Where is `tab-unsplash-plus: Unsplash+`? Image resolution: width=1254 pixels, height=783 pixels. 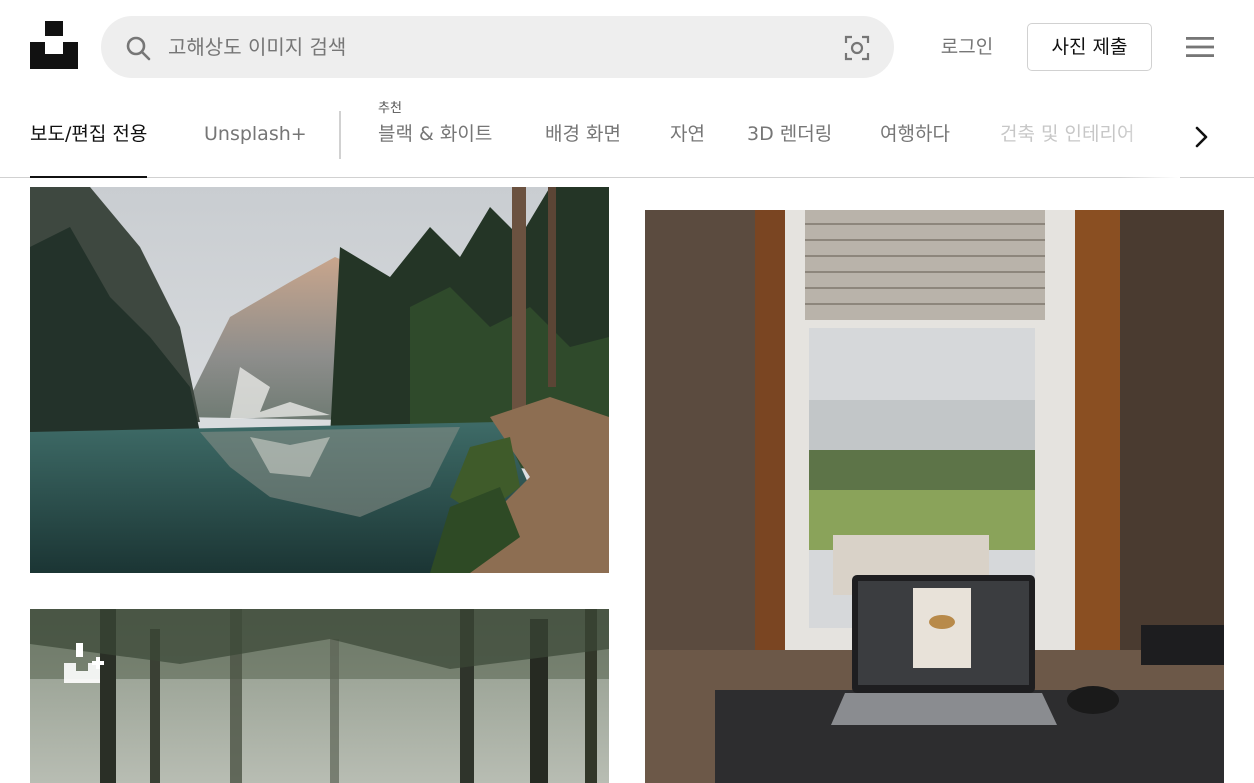
tab-unsplash-plus: Unsplash+ is located at coordinates (255, 136).